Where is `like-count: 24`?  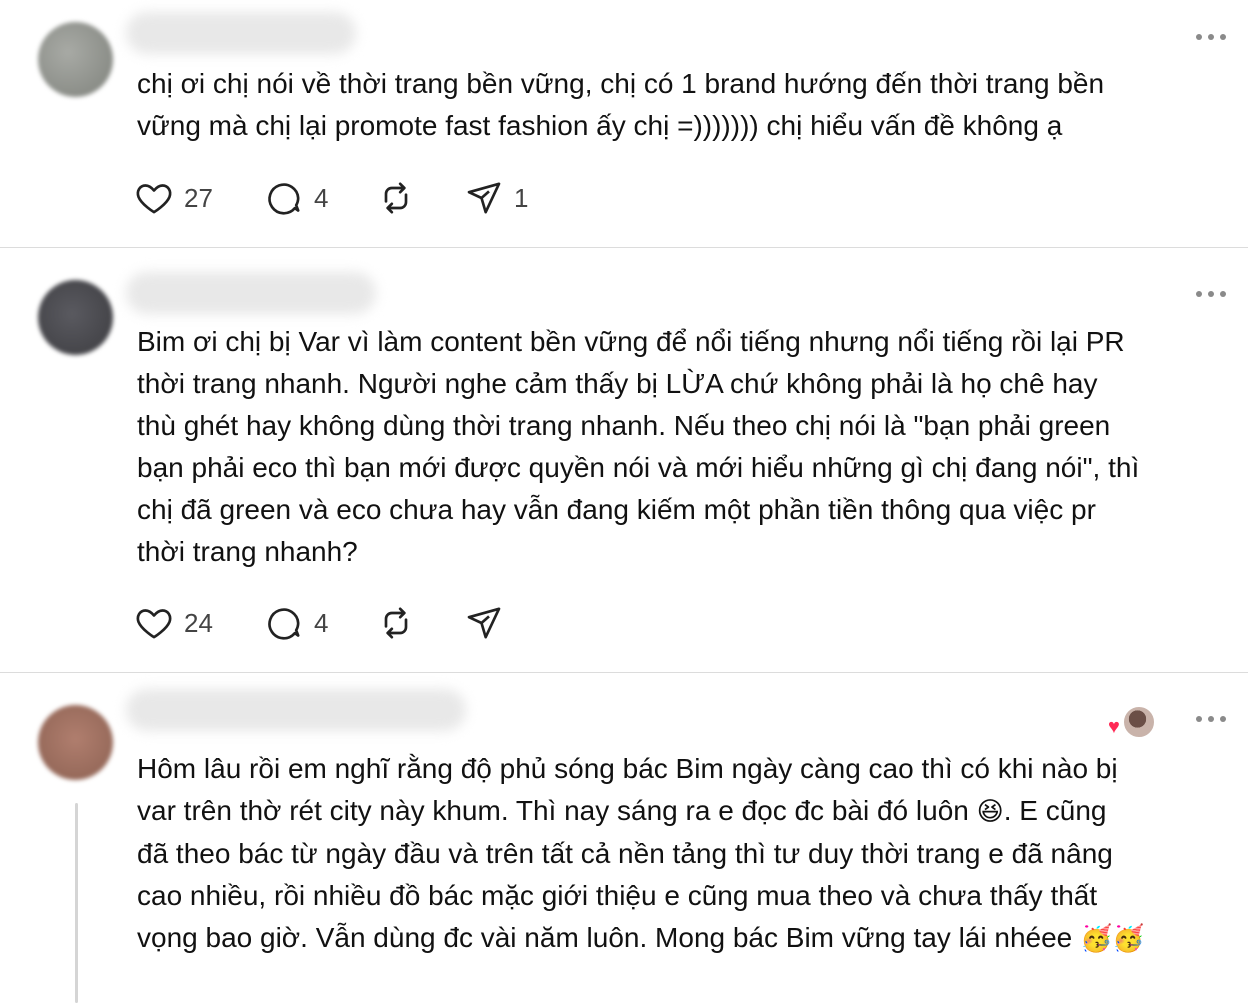
like-count: 24 is located at coordinates (198, 622).